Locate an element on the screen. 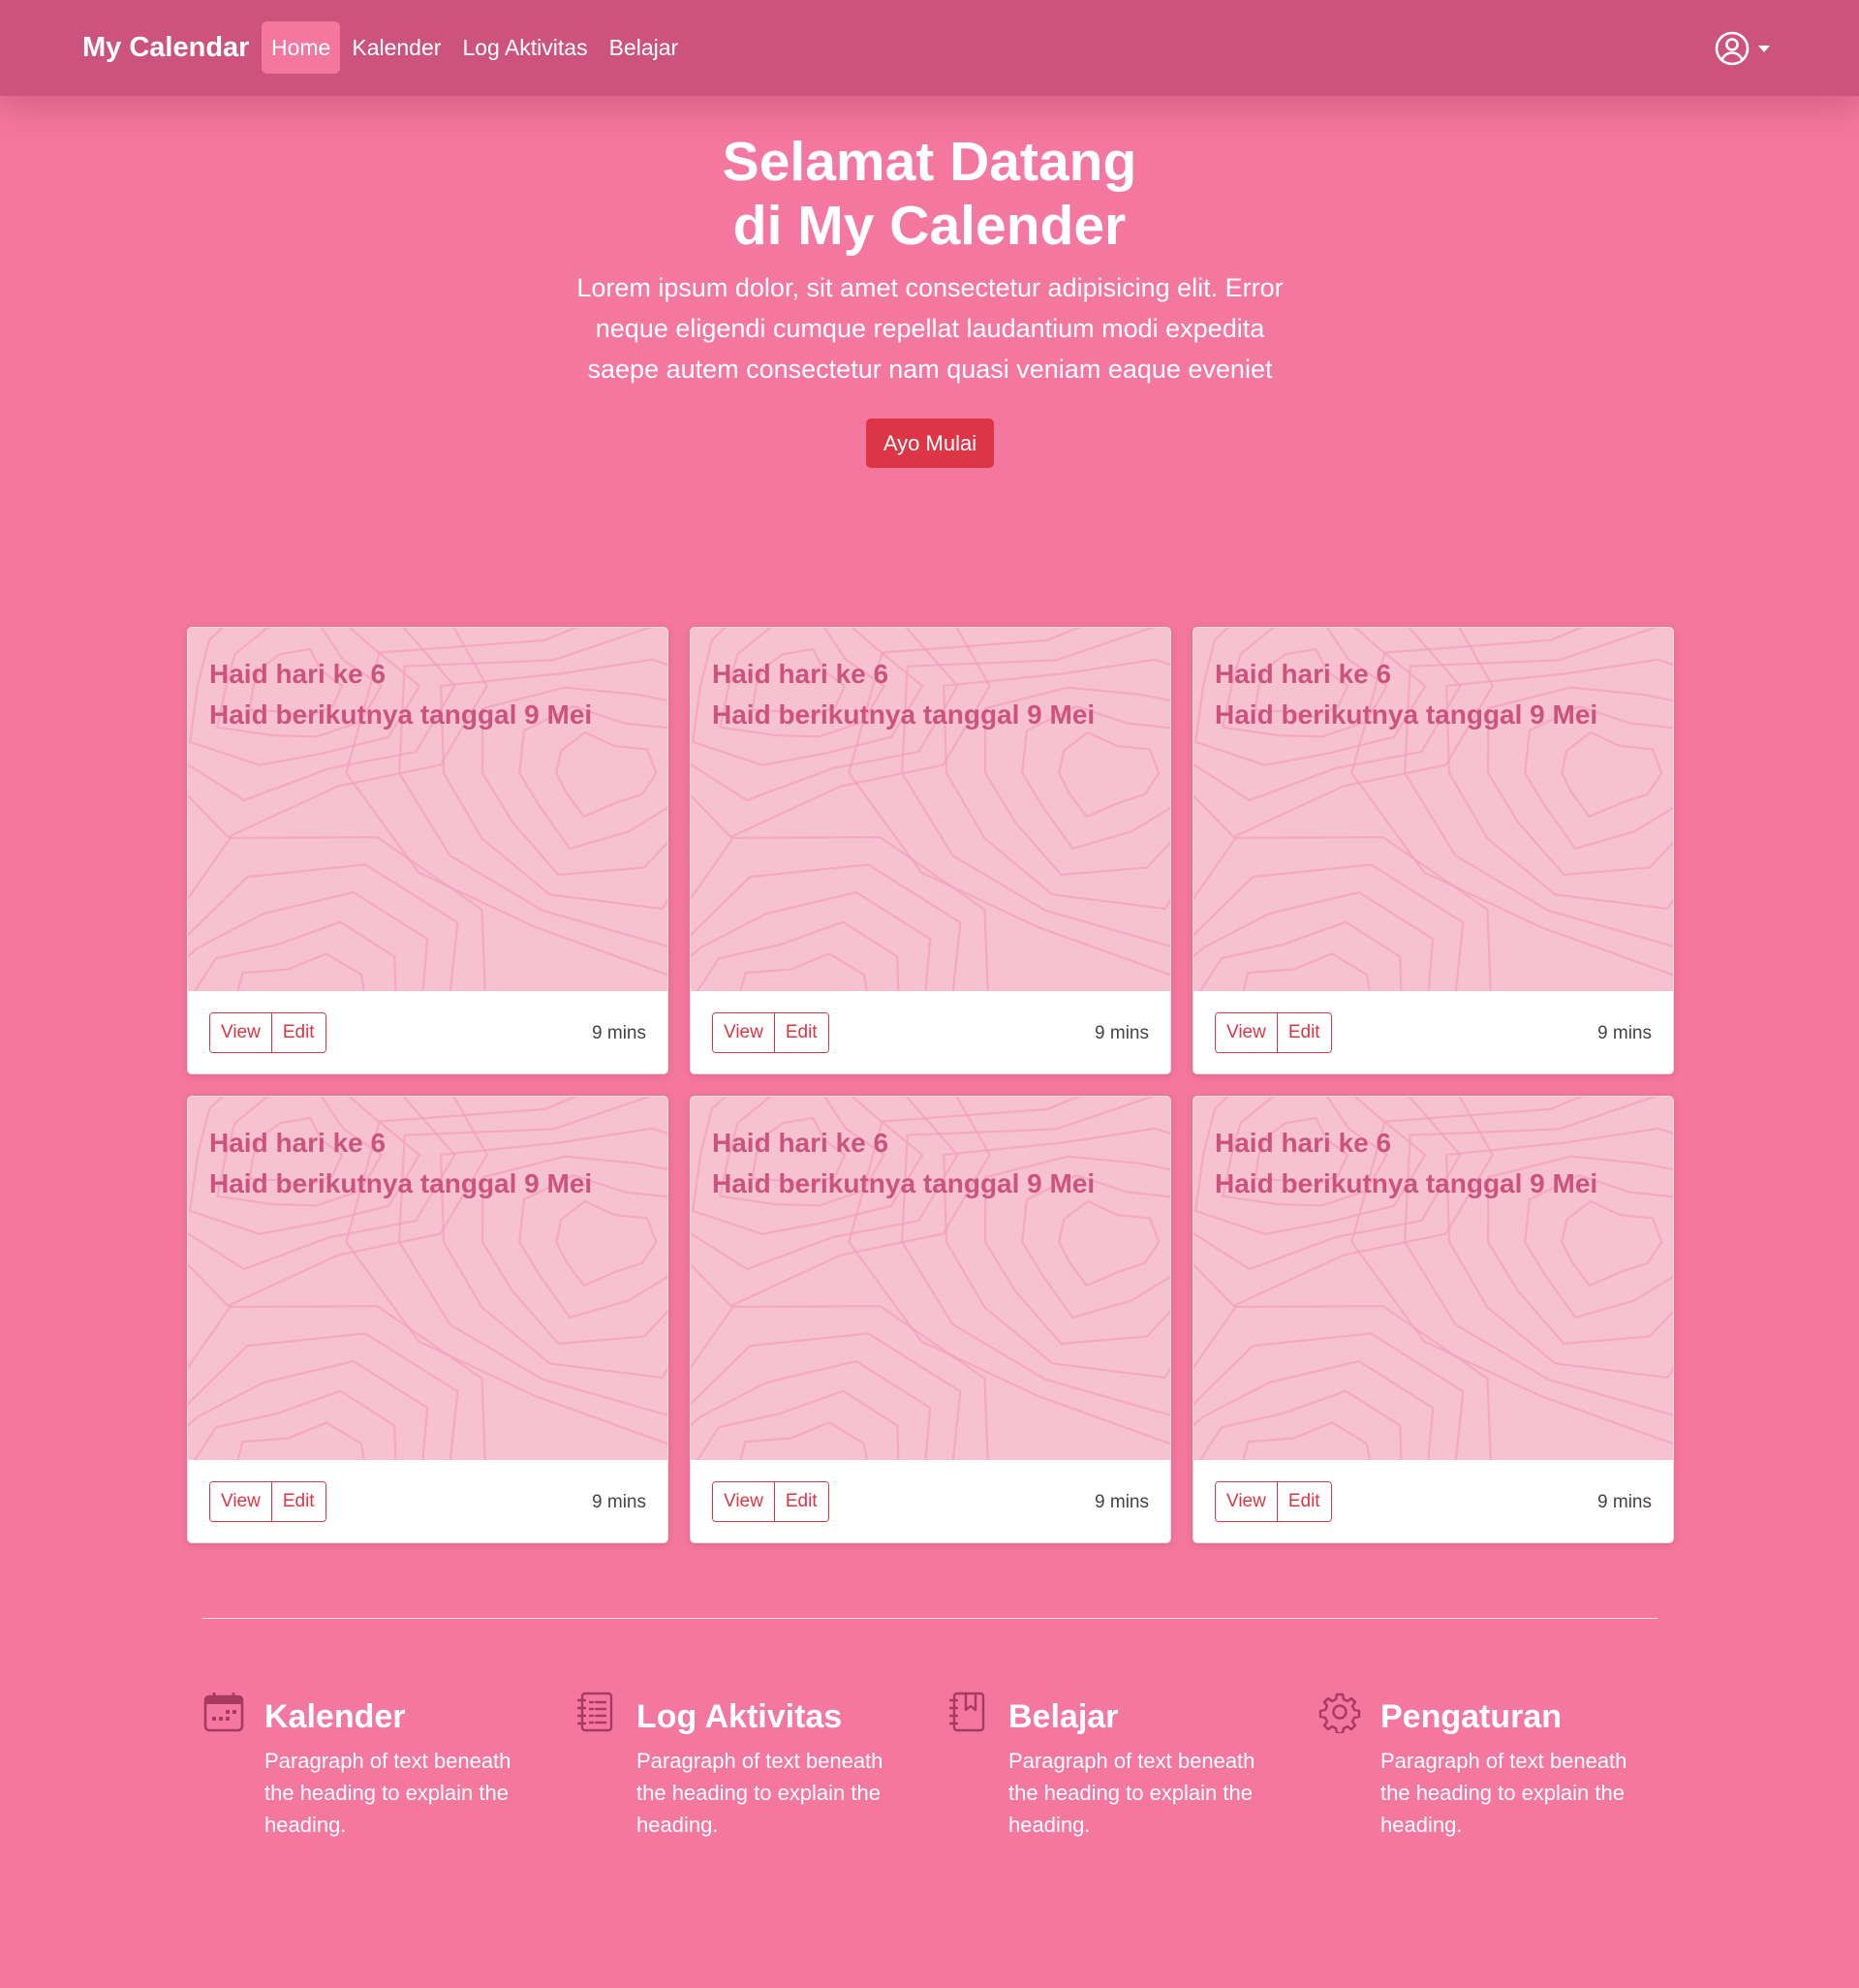  start-button: Ayo Mulai is located at coordinates (930, 443).